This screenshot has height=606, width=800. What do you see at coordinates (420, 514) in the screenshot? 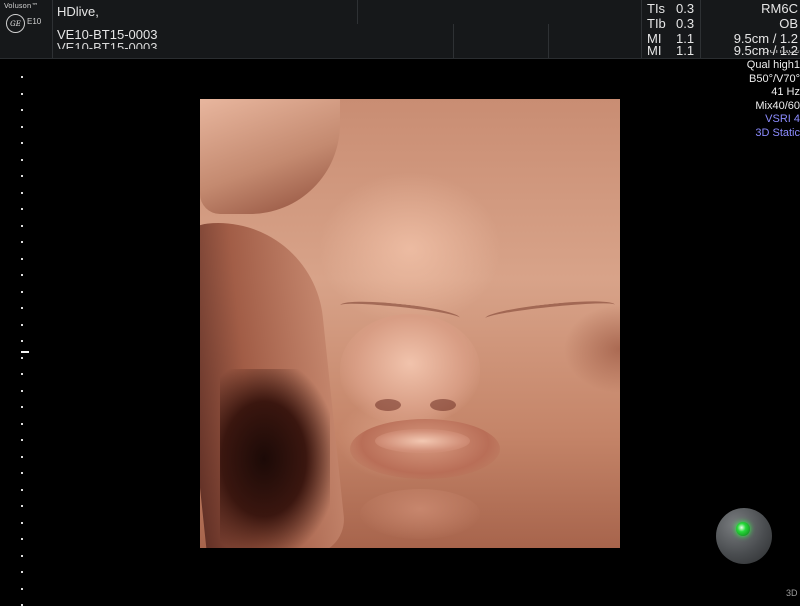
I see `chin-region` at bounding box center [420, 514].